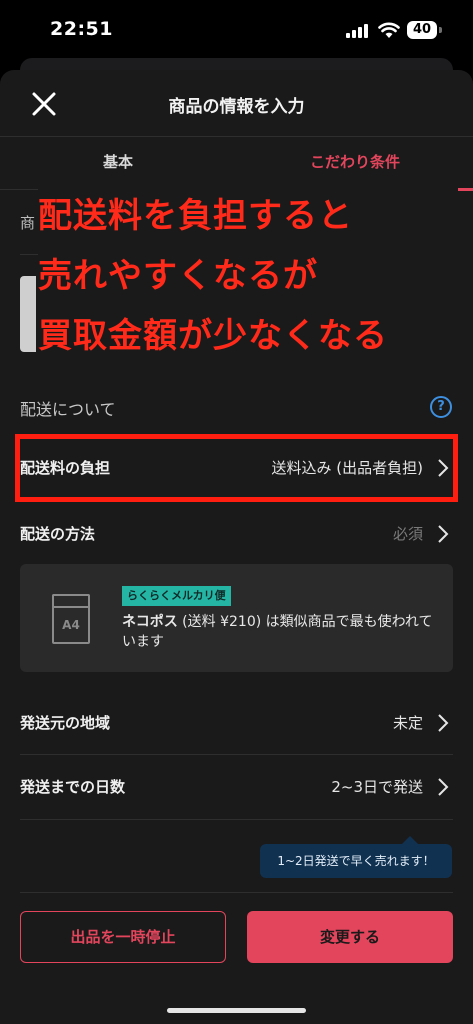 Image resolution: width=473 pixels, height=1024 pixels. I want to click on burden-highlight-box, so click(236, 468).